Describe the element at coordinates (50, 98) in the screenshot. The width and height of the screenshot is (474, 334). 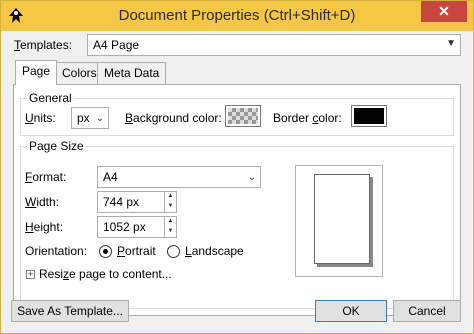
I see `general-group-title: General` at that location.